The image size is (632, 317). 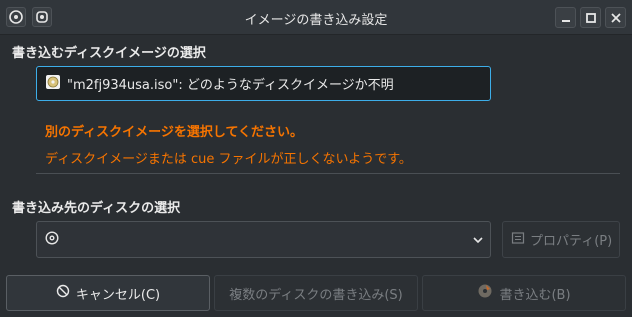 I want to click on multi-disc-burn-button: 複数のディスクの書き込み(S), so click(x=316, y=293).